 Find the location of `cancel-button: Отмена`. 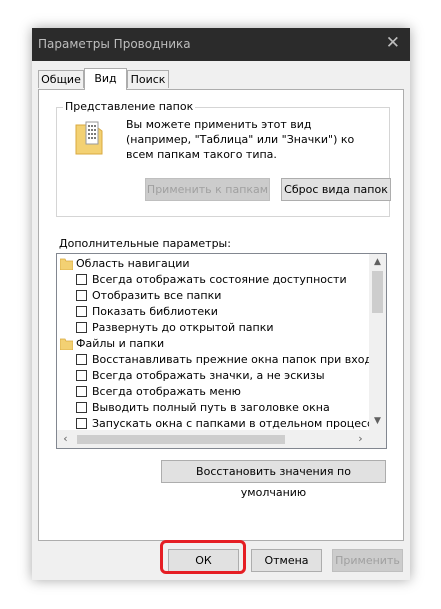

cancel-button: Отмена is located at coordinates (286, 560).